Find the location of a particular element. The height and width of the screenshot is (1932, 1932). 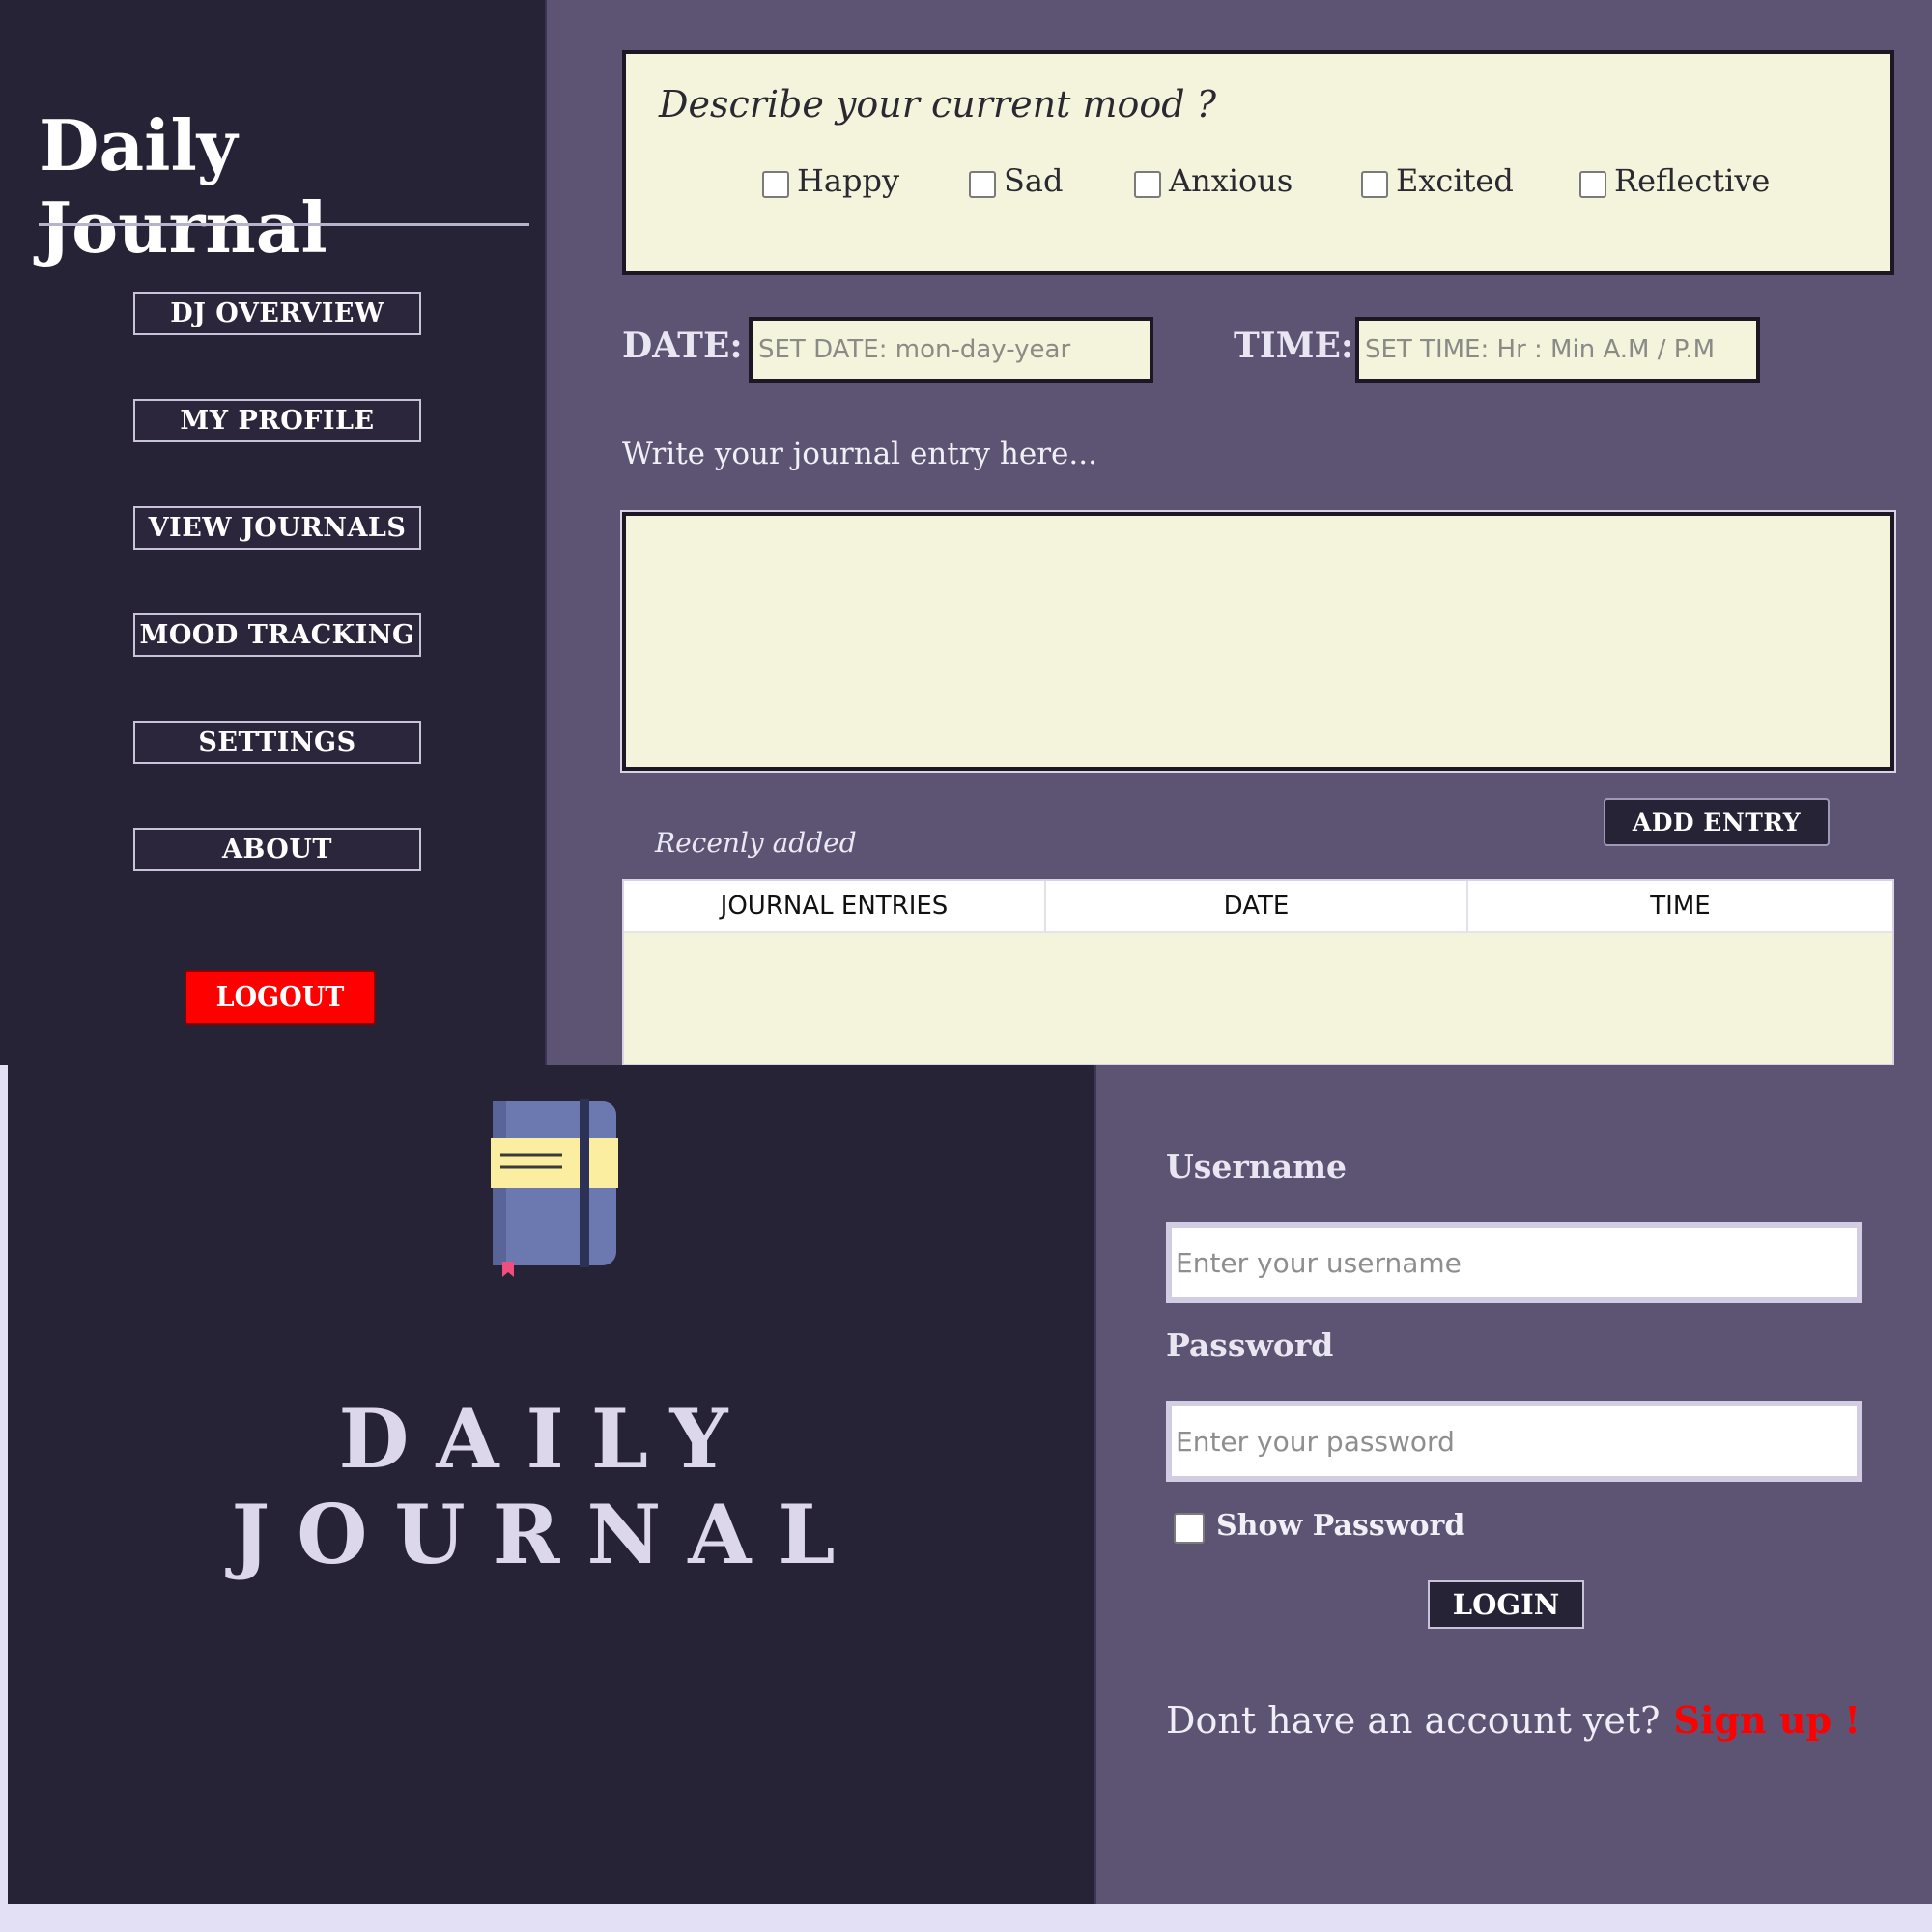

mood-option-happy: Happy is located at coordinates (830, 180).